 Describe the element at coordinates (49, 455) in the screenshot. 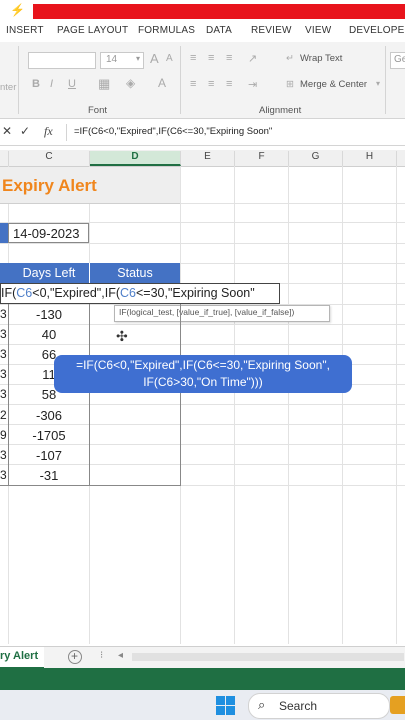

I see `days-left-cell: -107` at that location.